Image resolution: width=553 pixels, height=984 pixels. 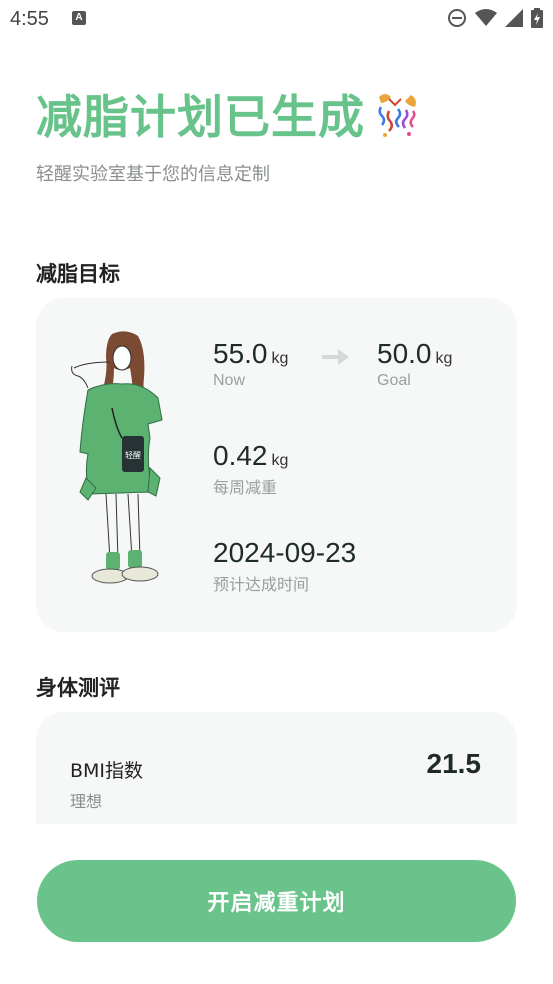 I want to click on bmi-status: 理想, so click(x=86, y=801).